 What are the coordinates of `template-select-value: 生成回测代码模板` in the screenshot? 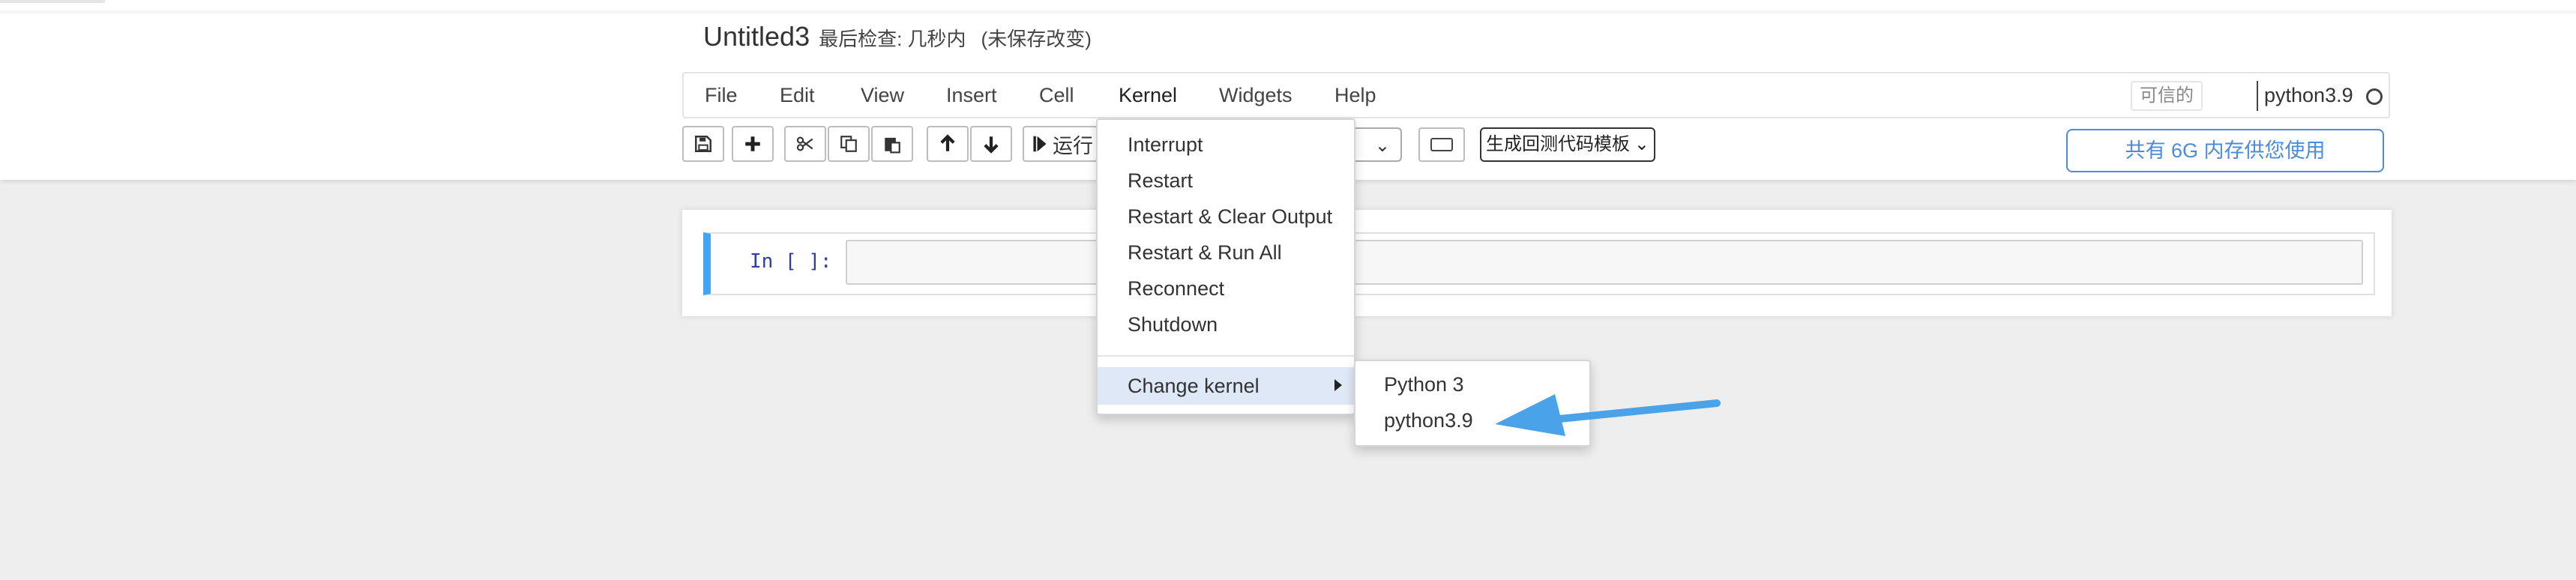 It's located at (1558, 144).